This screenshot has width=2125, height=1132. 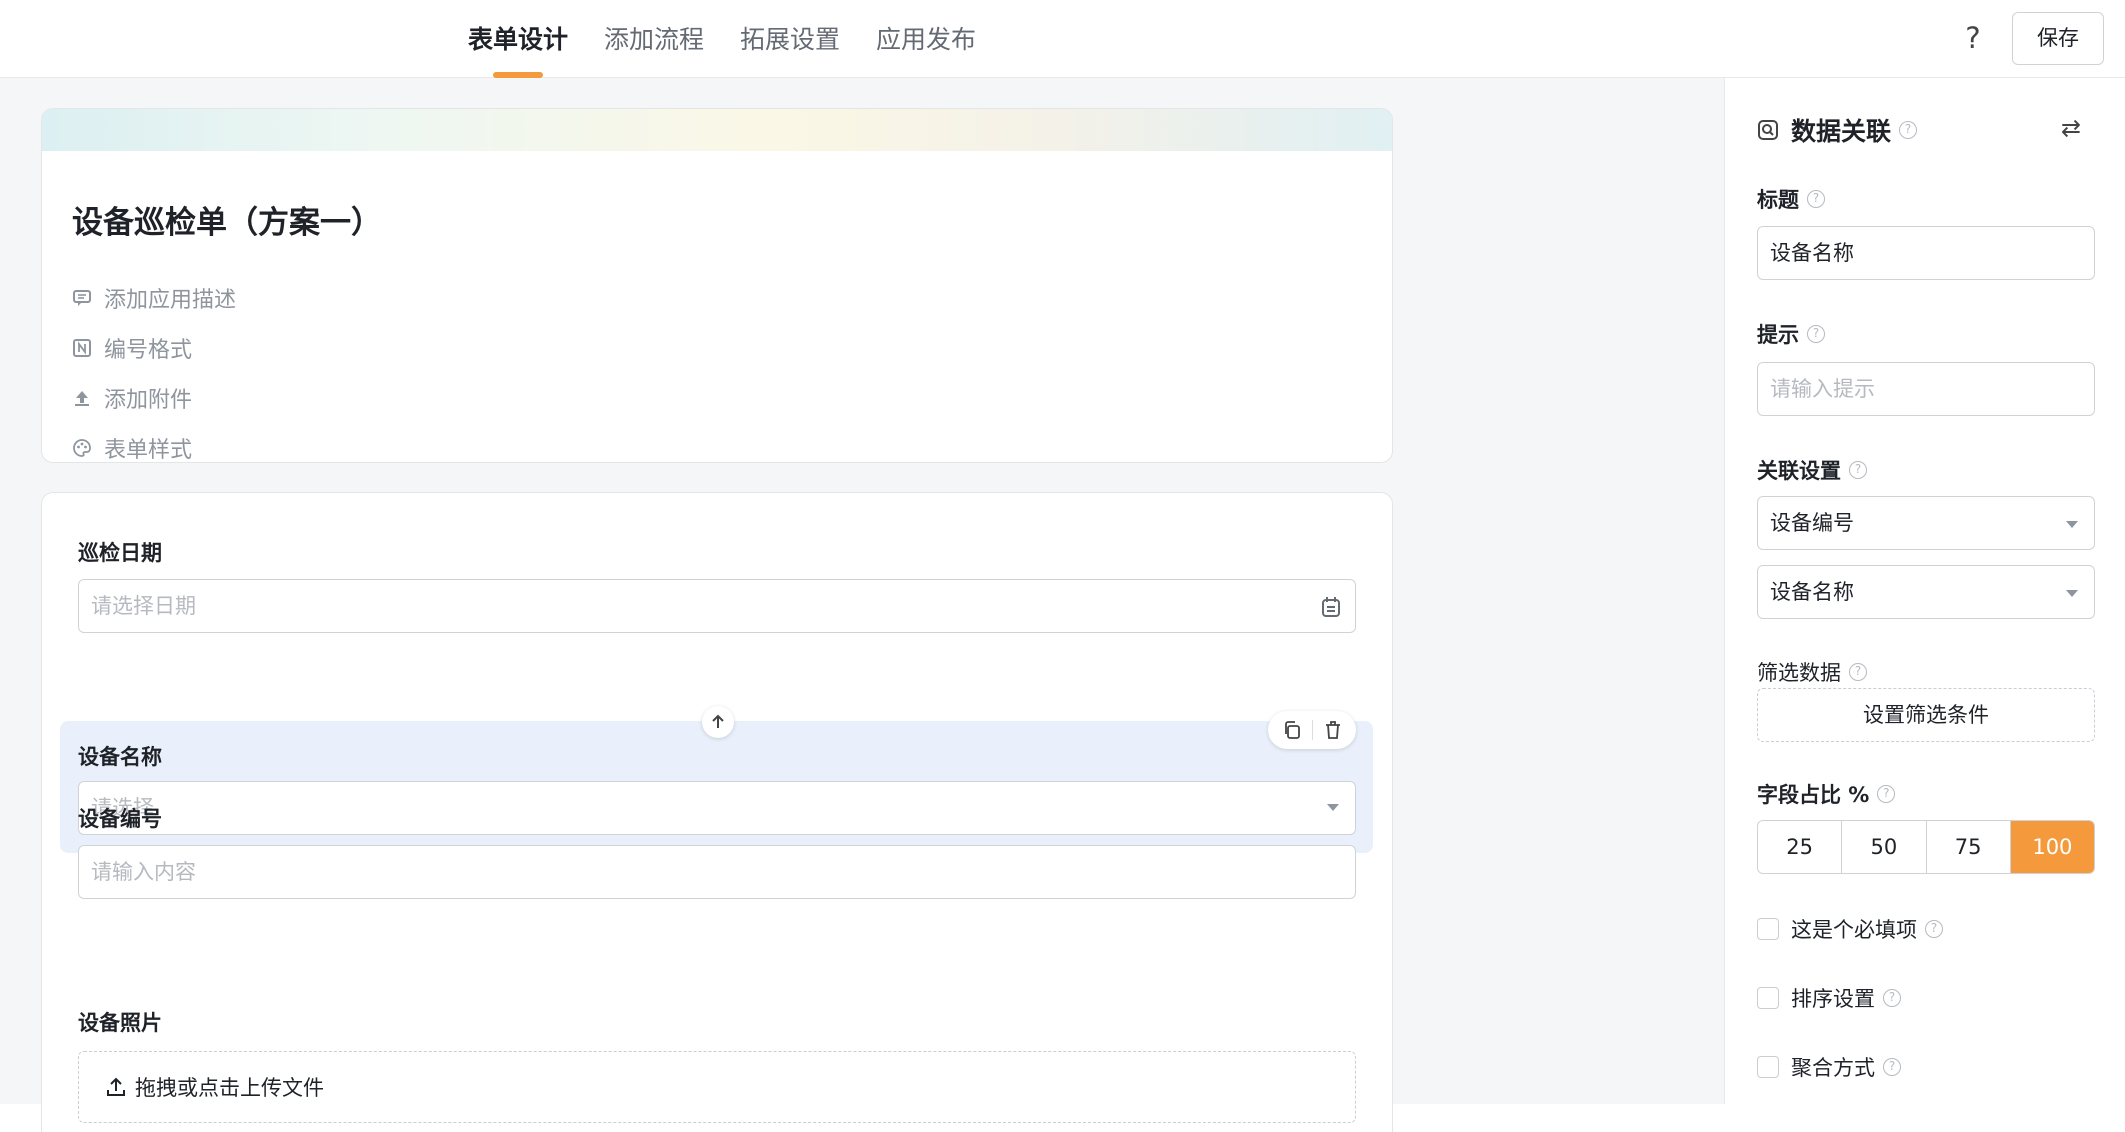 I want to click on form-title: 设备巡检单（方案一）, so click(x=227, y=219).